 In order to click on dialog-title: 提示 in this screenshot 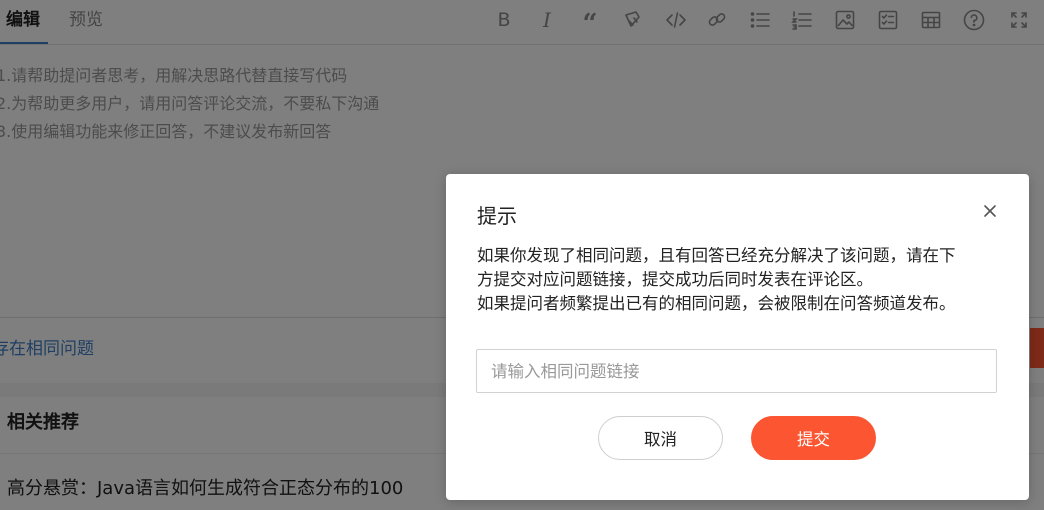, I will do `click(497, 216)`.